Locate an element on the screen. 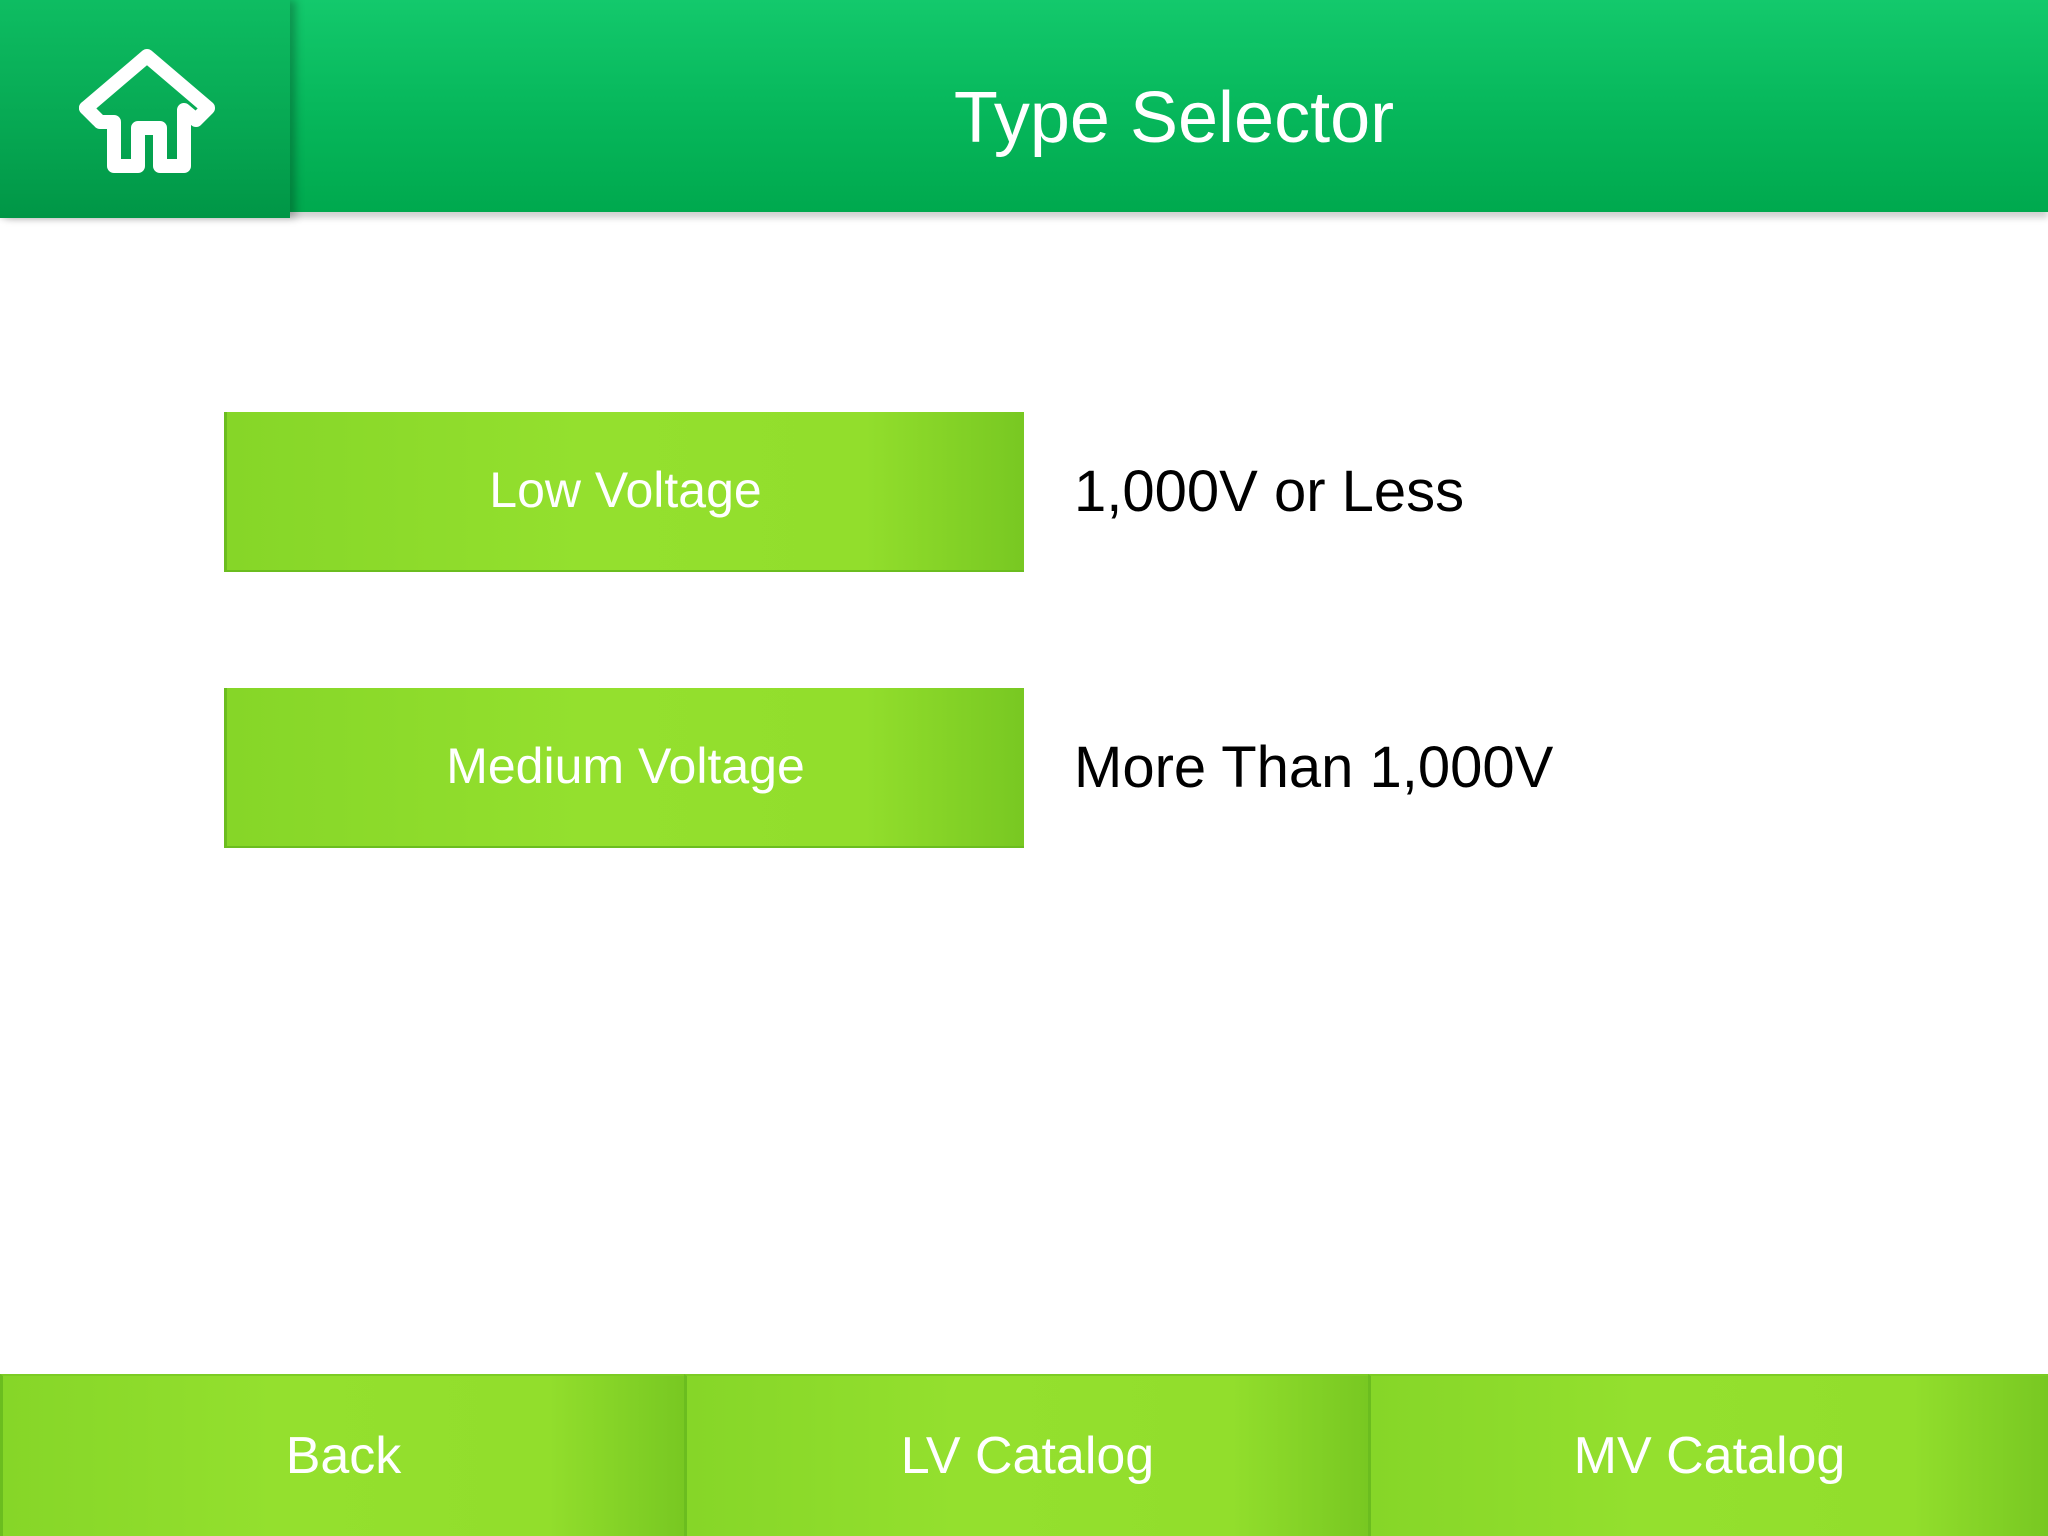 This screenshot has width=2048, height=1536. low-voltage-button: Low Voltage is located at coordinates (624, 492).